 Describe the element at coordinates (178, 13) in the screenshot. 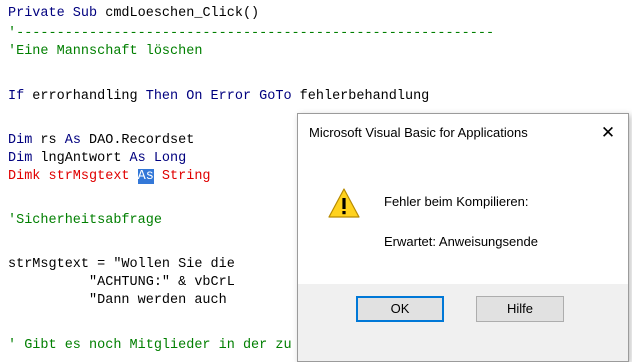

I see `code-text: cmdLoeschen_Click()` at that location.